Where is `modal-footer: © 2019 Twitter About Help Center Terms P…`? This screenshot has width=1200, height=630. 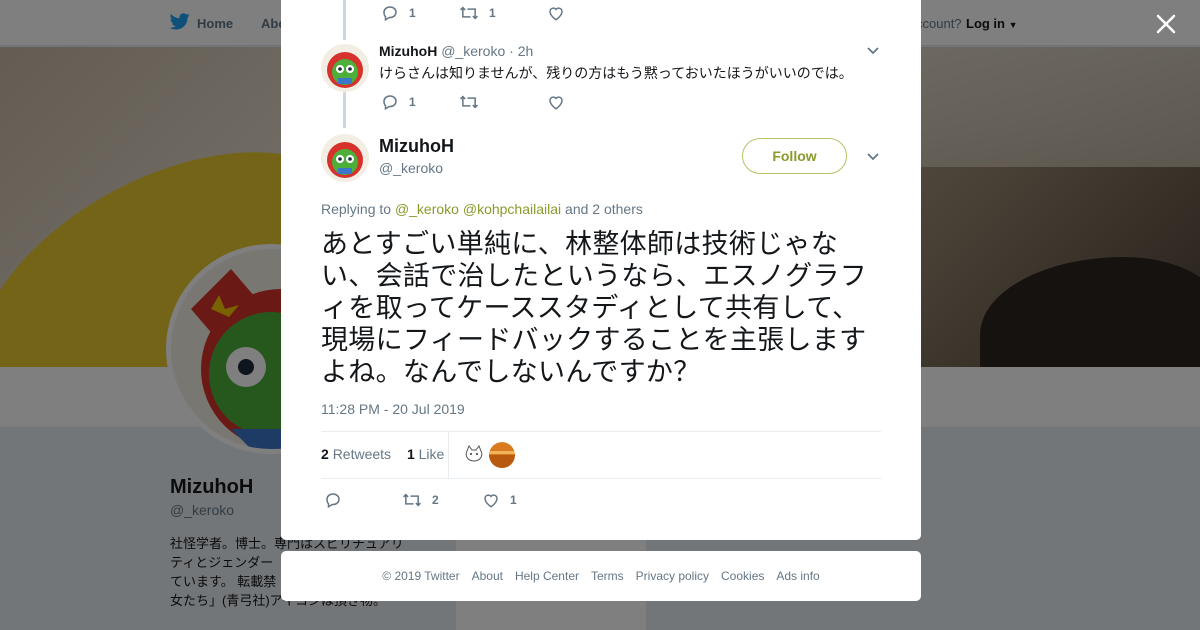 modal-footer: © 2019 Twitter About Help Center Terms P… is located at coordinates (601, 576).